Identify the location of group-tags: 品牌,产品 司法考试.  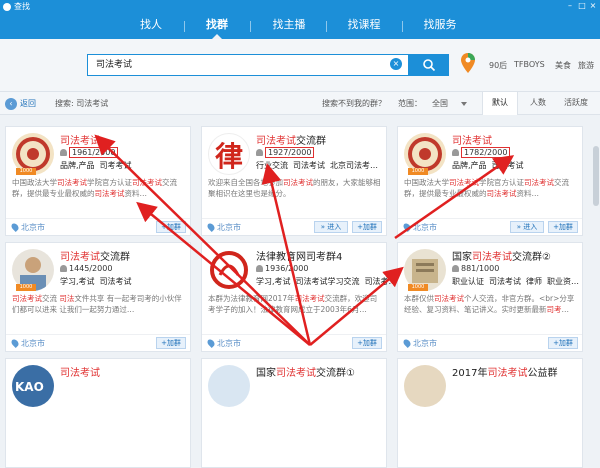
(488, 165).